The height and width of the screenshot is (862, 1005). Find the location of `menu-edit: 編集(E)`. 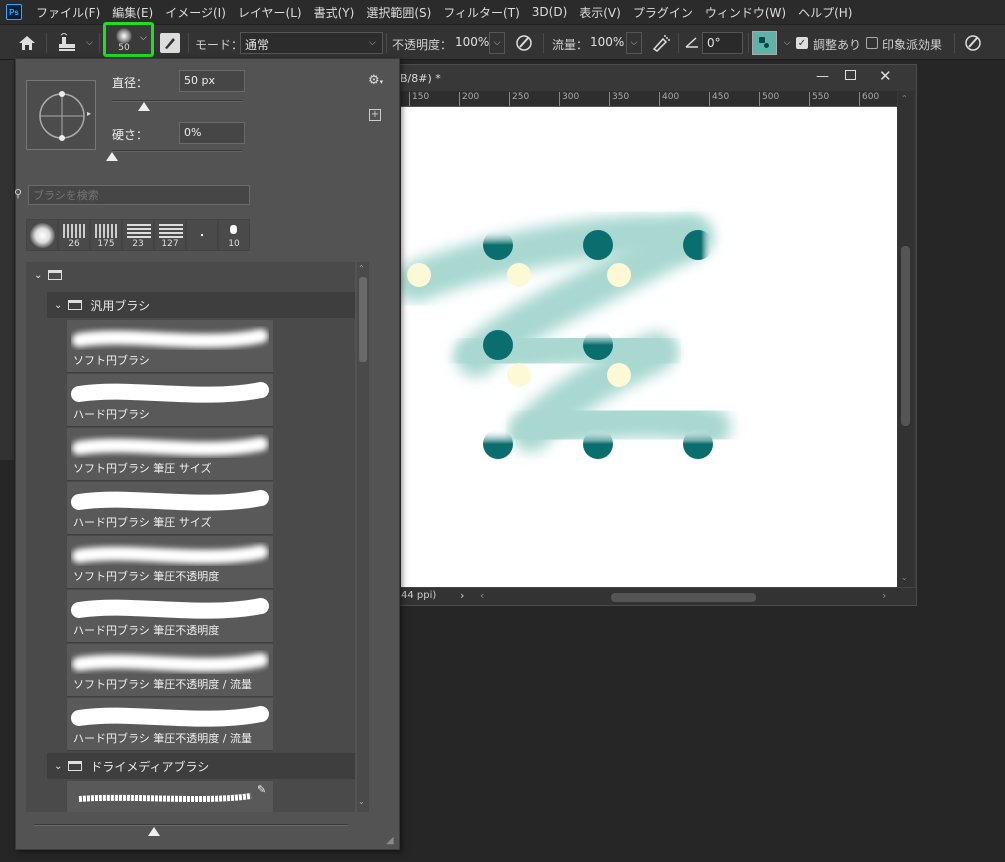

menu-edit: 編集(E) is located at coordinates (132, 12).